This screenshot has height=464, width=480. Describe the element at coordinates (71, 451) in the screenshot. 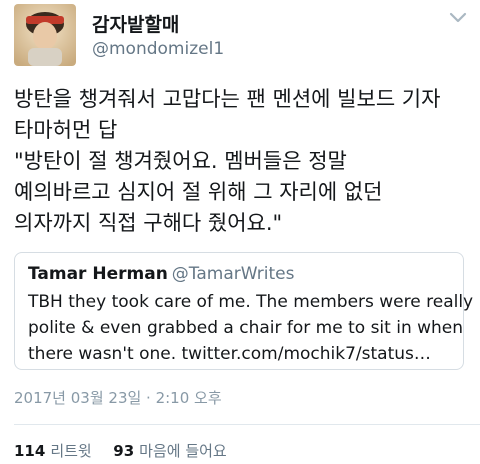

I see `retweets-label: 리트윗` at that location.